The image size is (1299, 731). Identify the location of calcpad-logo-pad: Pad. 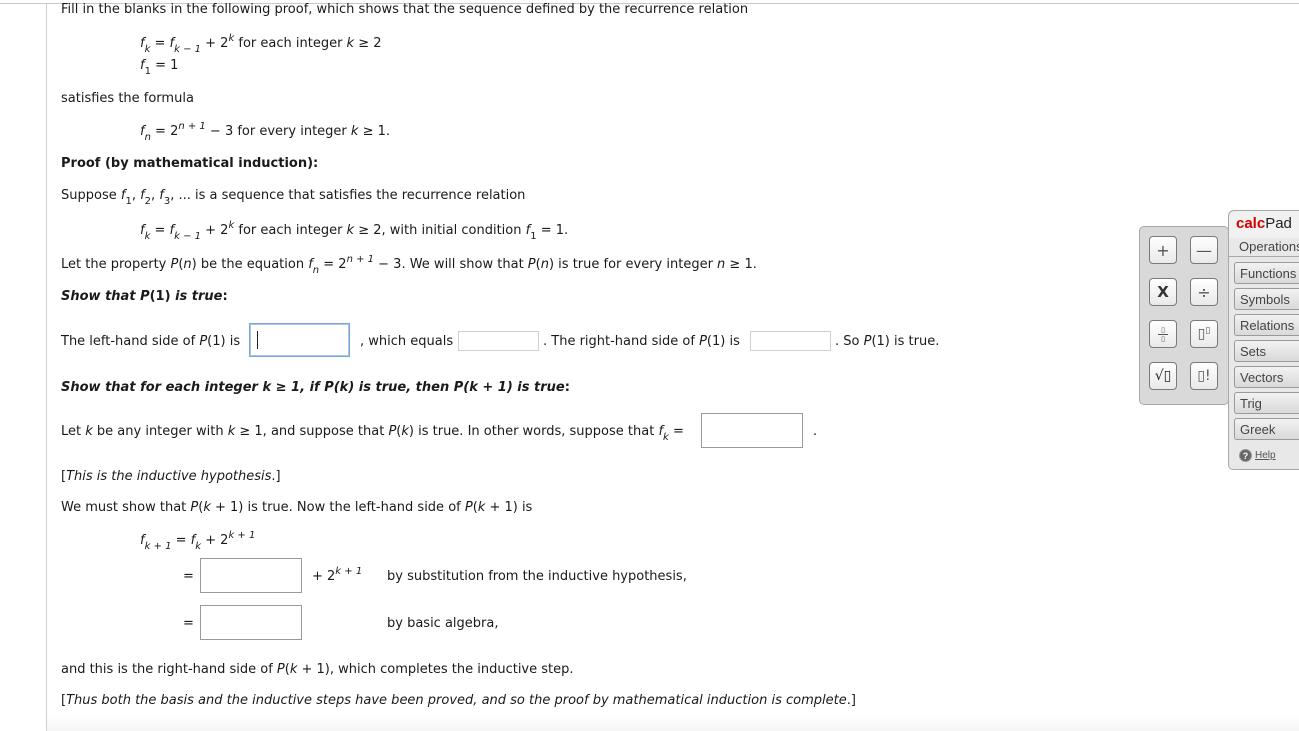
(1278, 223).